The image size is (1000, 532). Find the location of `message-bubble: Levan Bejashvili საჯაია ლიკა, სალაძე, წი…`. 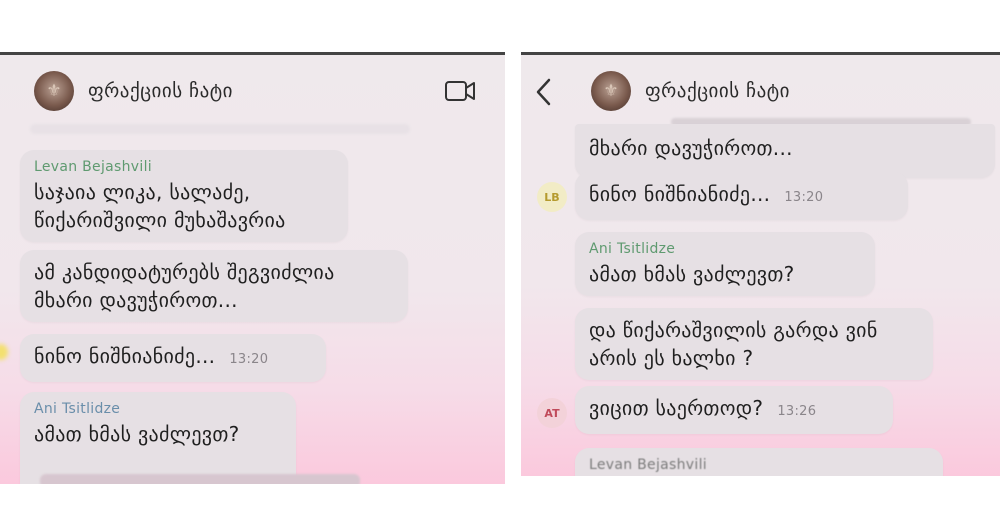

message-bubble: Levan Bejashvili საჯაია ლიკა, სალაძე, წი… is located at coordinates (184, 196).